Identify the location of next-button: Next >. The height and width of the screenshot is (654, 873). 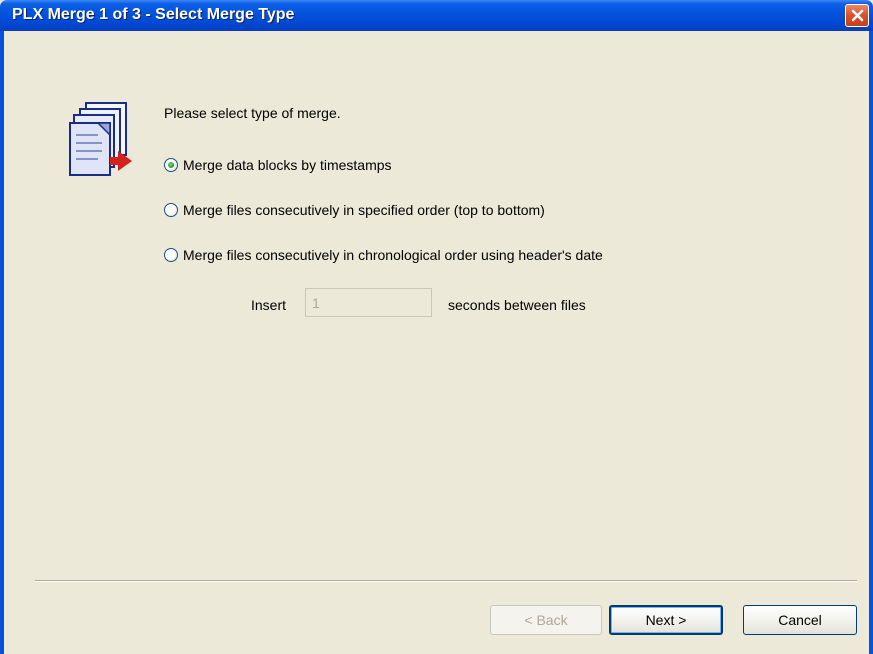
(666, 620).